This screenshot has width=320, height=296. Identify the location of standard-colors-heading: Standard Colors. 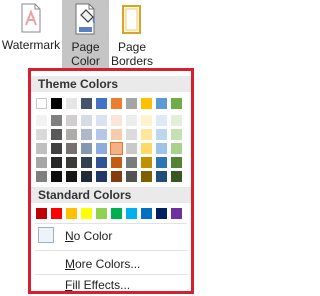
(111, 195).